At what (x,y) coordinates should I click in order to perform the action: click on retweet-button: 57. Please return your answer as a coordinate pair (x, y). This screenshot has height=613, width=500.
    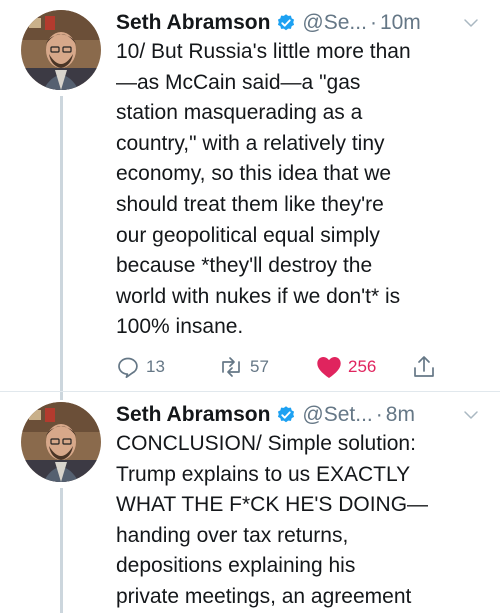
    Looking at the image, I should click on (243, 367).